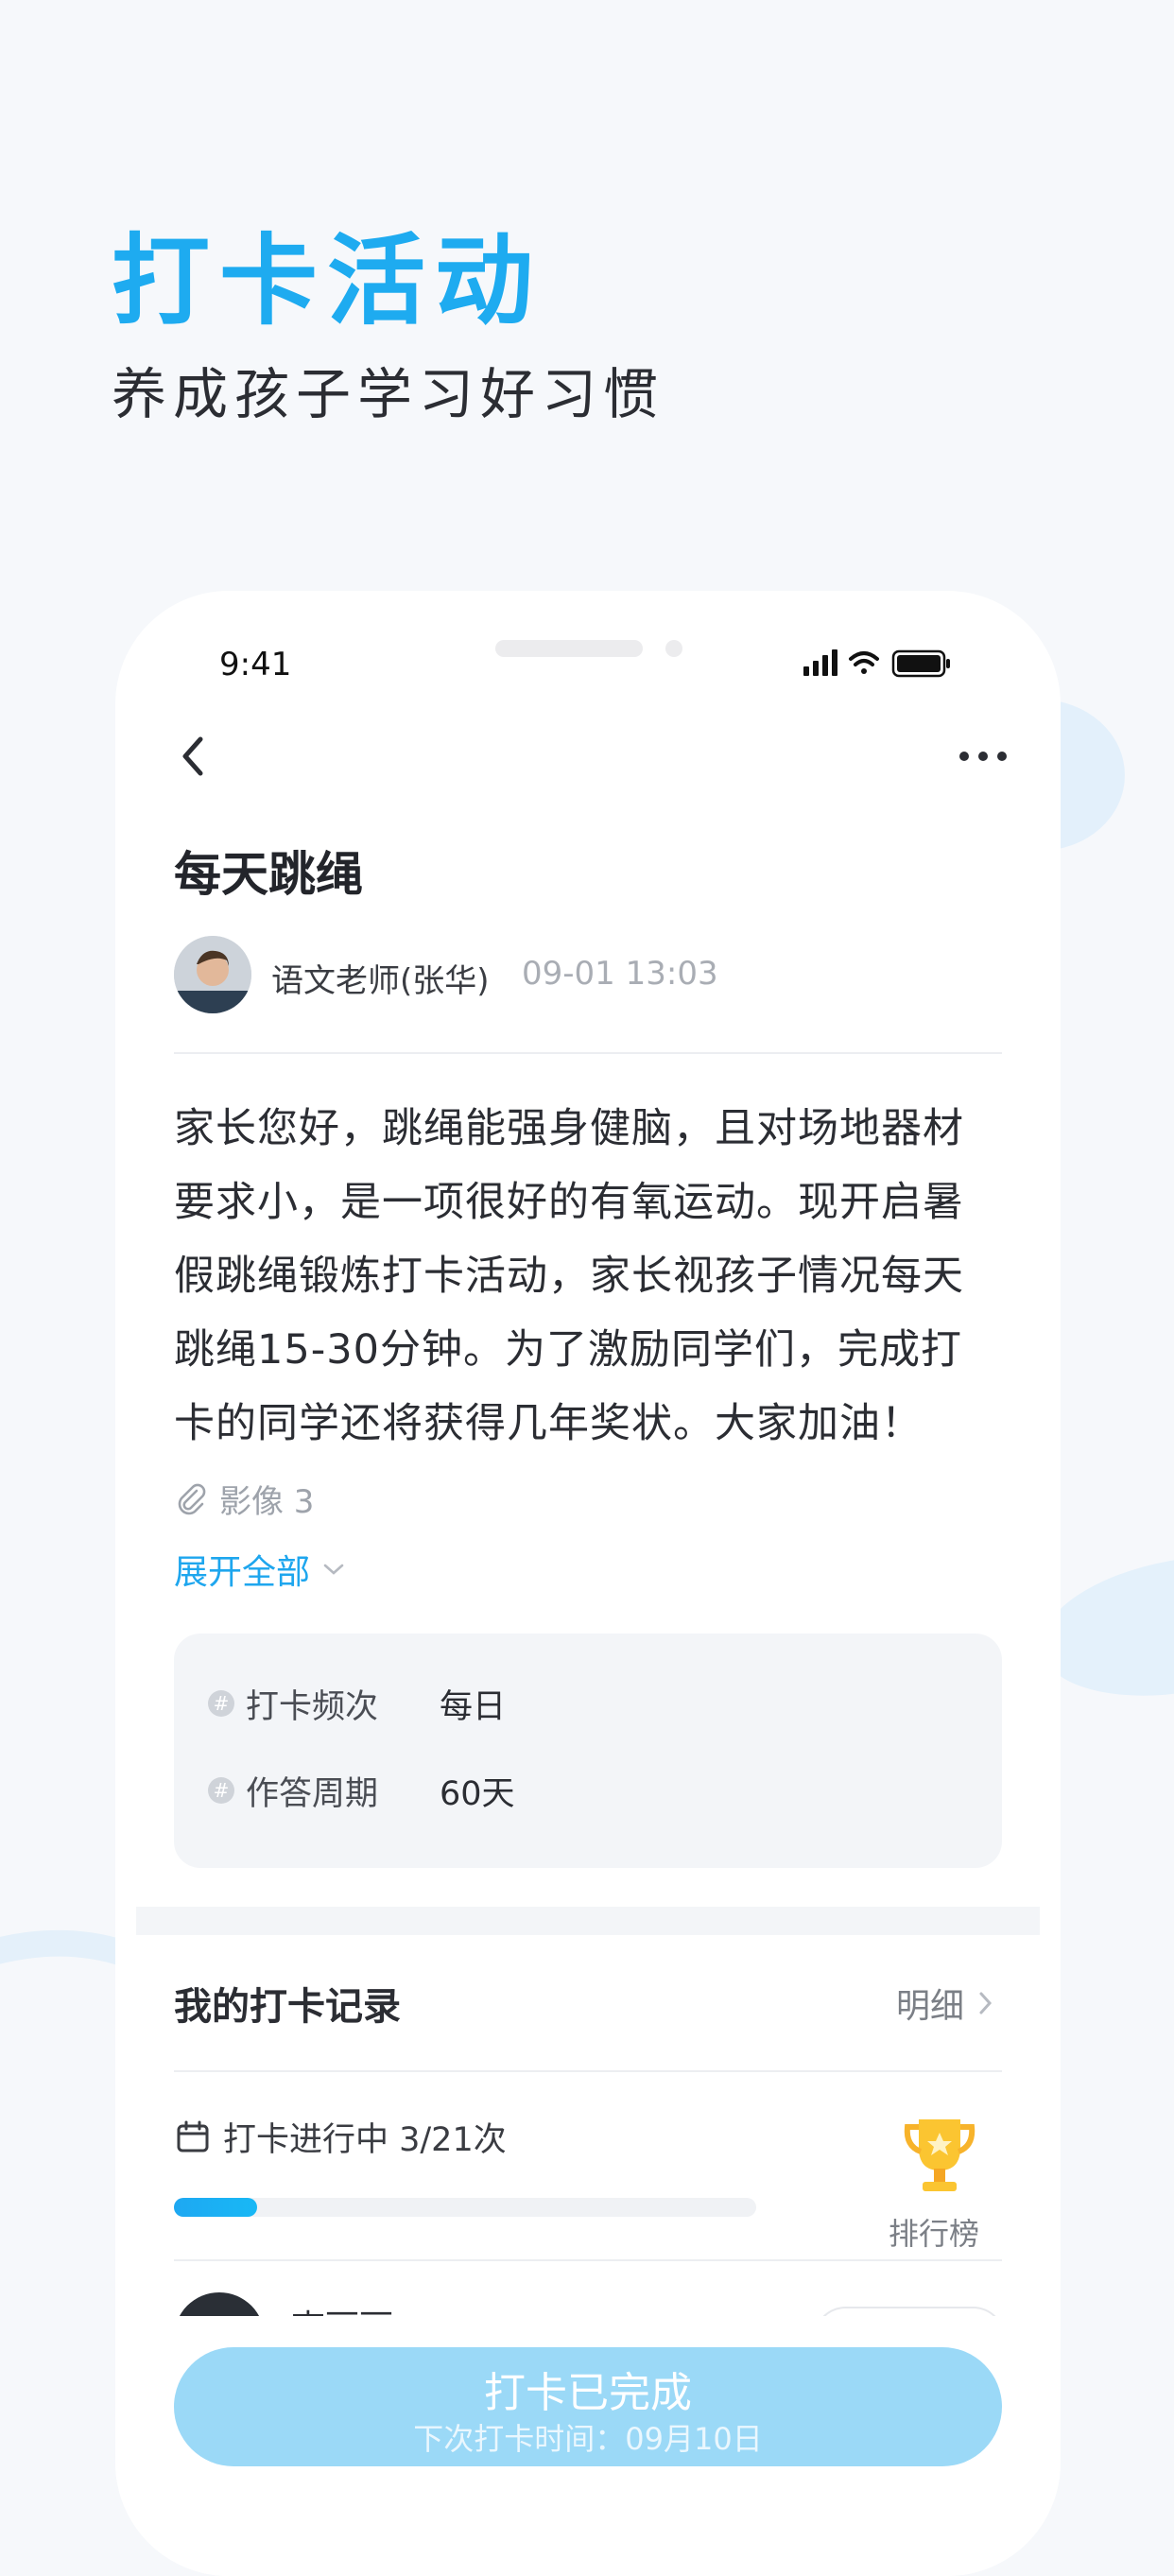  Describe the element at coordinates (568, 1350) in the screenshot. I see `post-body-line: 跳绳15-30分钟。为了激励同学们，完成打` at that location.